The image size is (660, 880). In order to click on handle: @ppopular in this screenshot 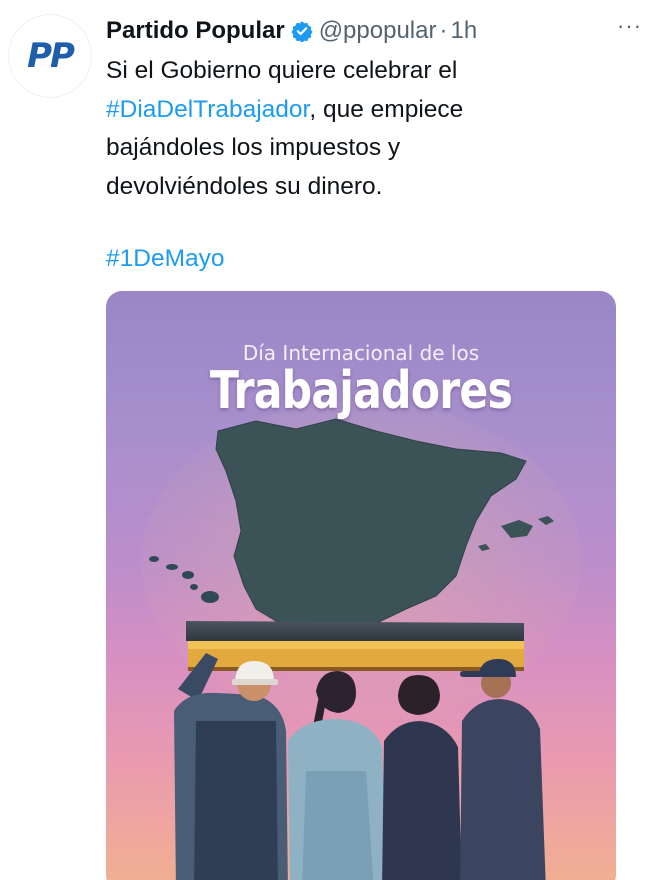, I will do `click(378, 31)`.